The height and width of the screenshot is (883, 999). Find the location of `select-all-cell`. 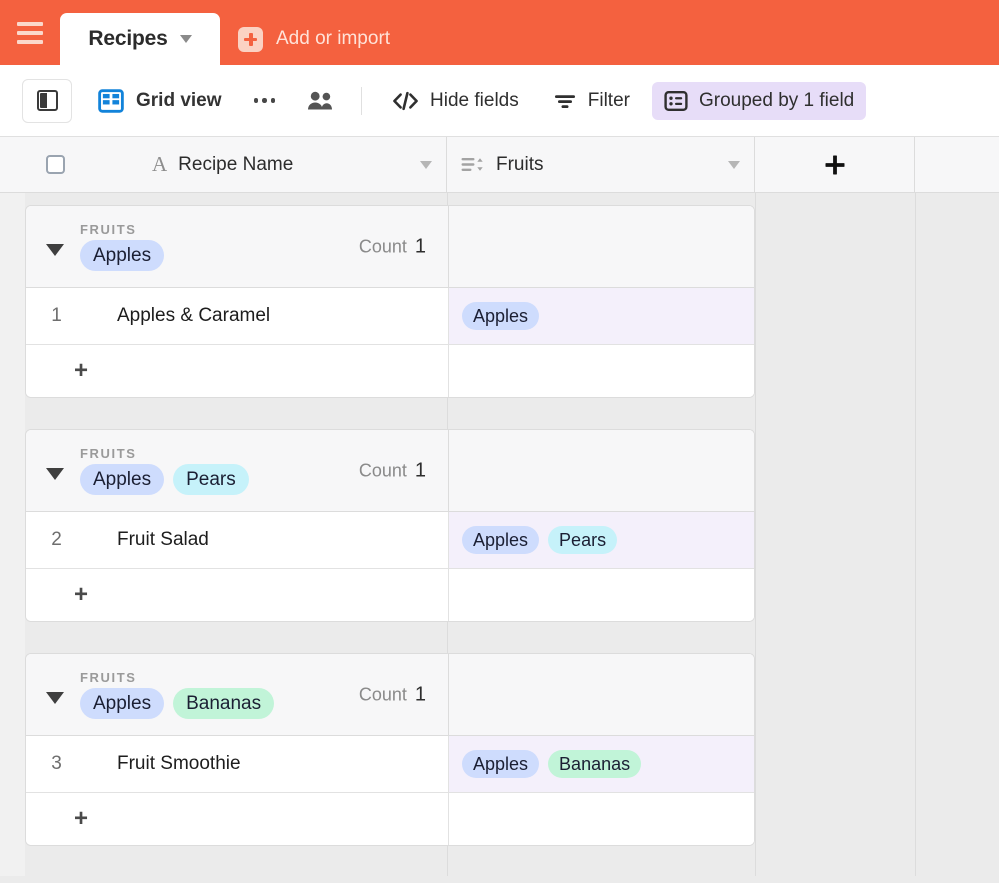

select-all-cell is located at coordinates (55, 164).